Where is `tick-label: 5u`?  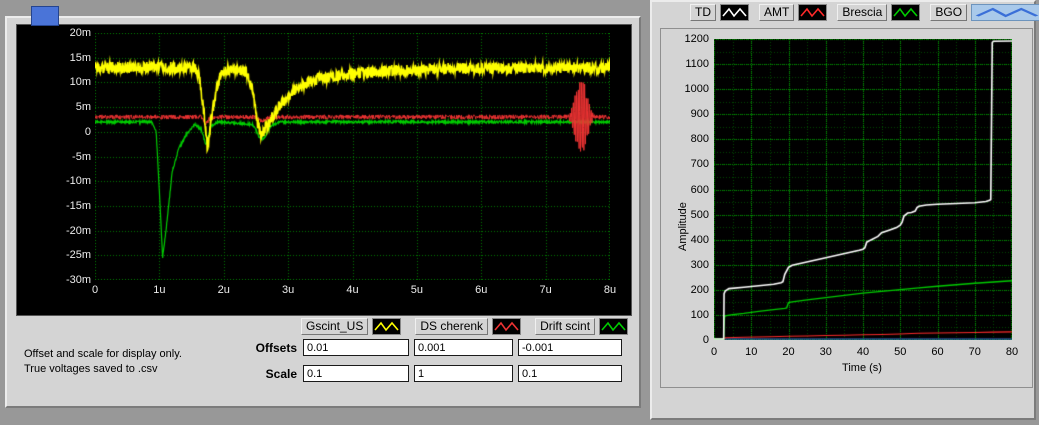
tick-label: 5u is located at coordinates (416, 290).